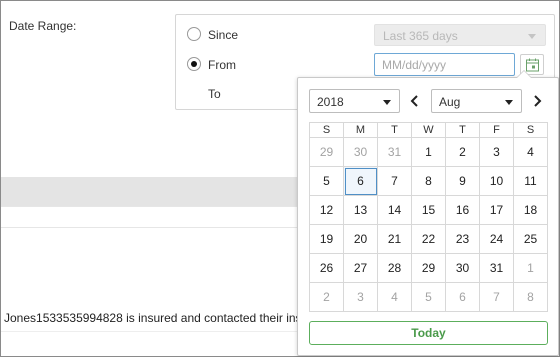 This screenshot has width=560, height=357. What do you see at coordinates (360, 210) in the screenshot?
I see `calendar-day: 13` at bounding box center [360, 210].